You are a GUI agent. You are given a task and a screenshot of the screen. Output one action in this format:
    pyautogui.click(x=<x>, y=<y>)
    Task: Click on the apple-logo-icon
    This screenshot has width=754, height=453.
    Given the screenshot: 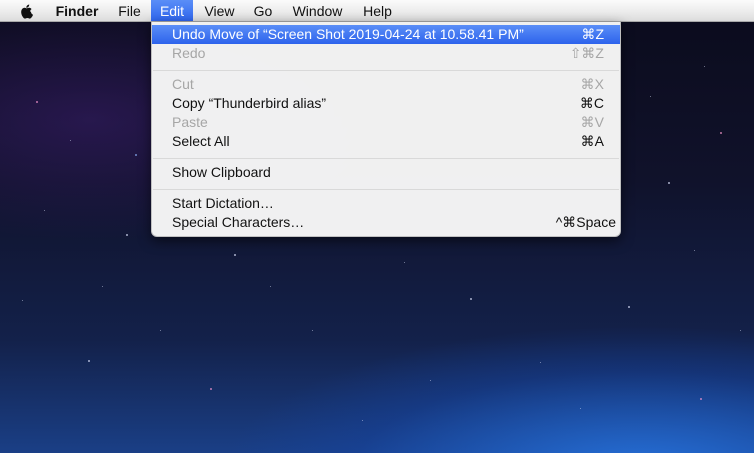 What is the action you would take?
    pyautogui.click(x=27, y=11)
    